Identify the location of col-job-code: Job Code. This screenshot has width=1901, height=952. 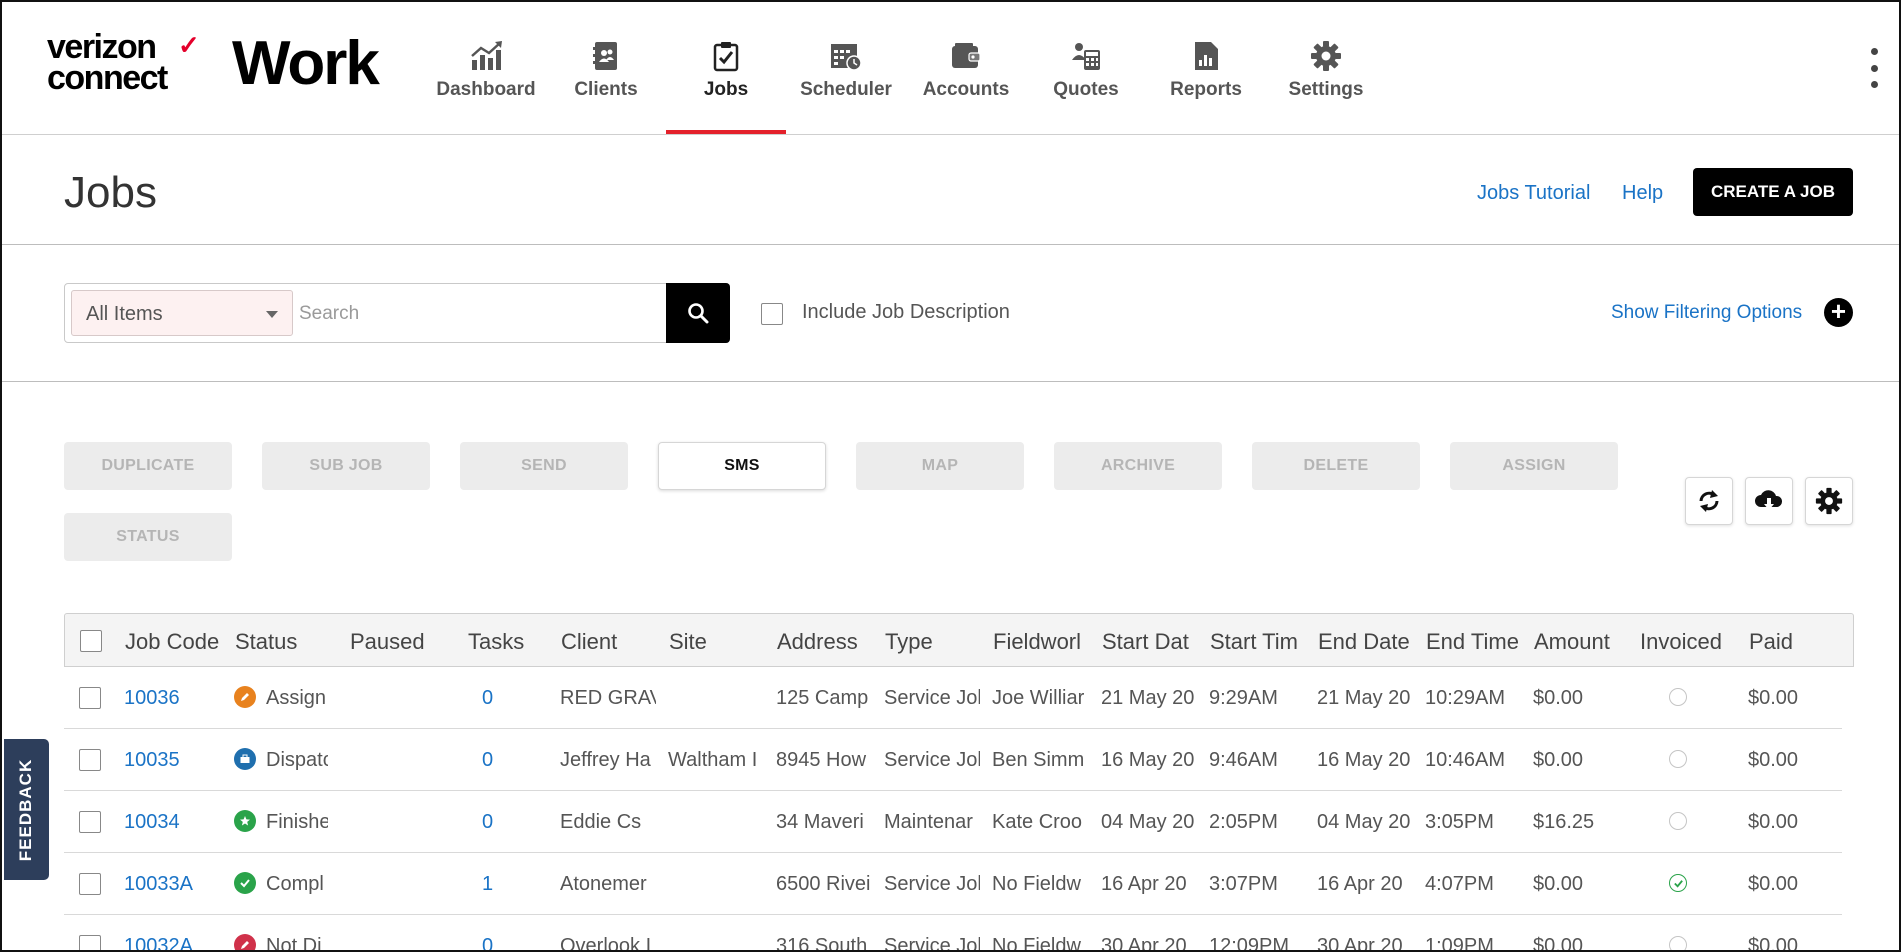
(173, 642).